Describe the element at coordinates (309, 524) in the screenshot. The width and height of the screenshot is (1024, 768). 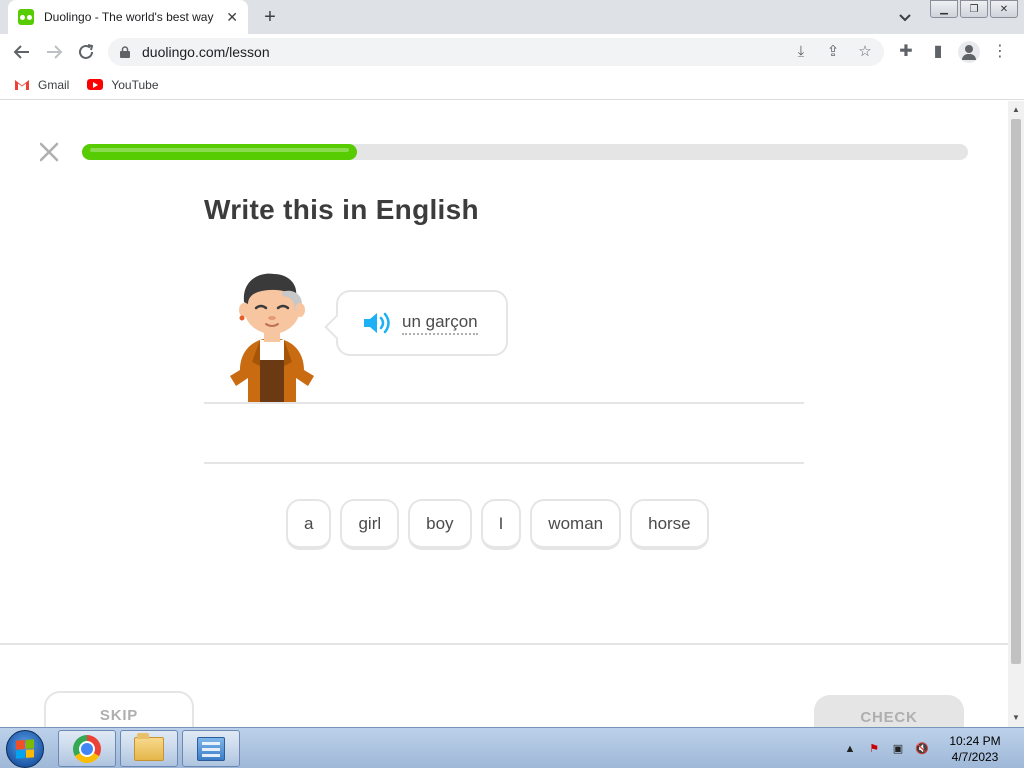
I see `word-tile-a: a` at that location.